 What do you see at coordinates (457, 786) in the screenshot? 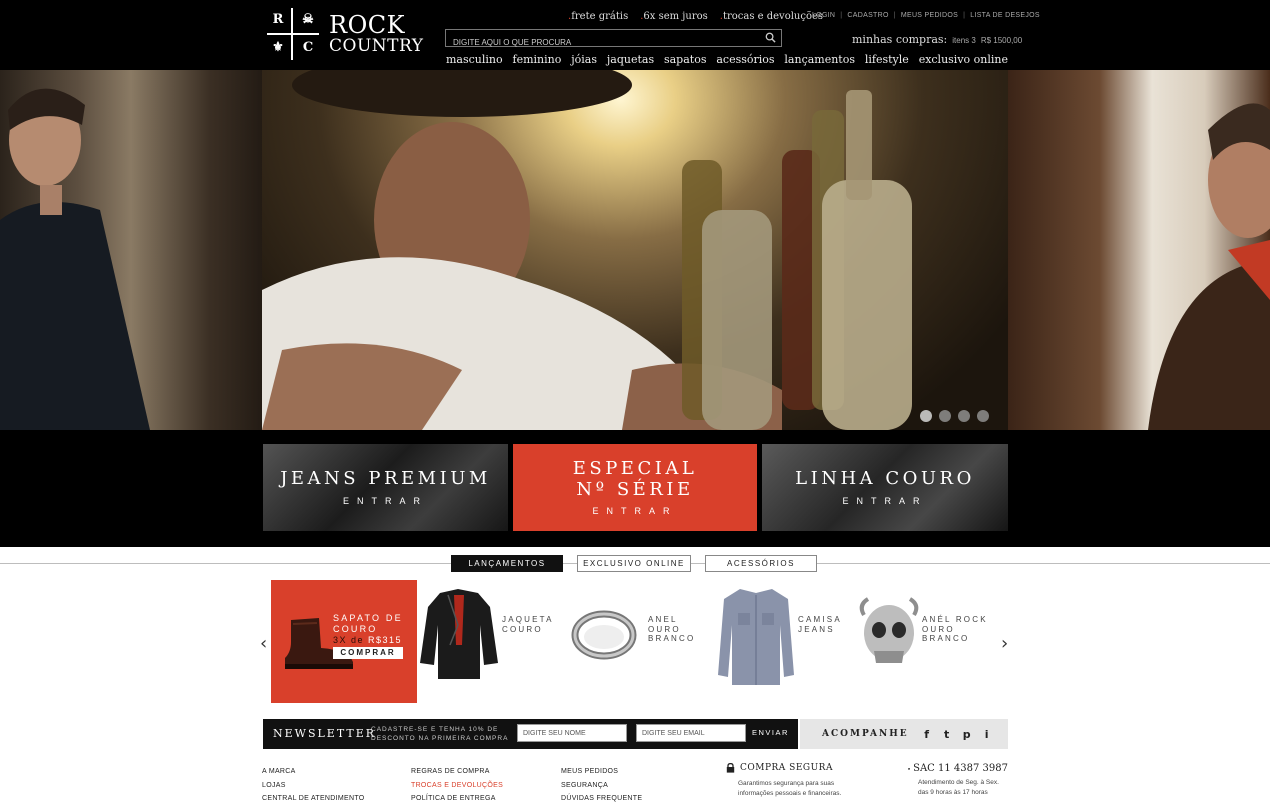
I see `footer-link-trocas: TROCAS E DEVOLUÇÕES` at bounding box center [457, 786].